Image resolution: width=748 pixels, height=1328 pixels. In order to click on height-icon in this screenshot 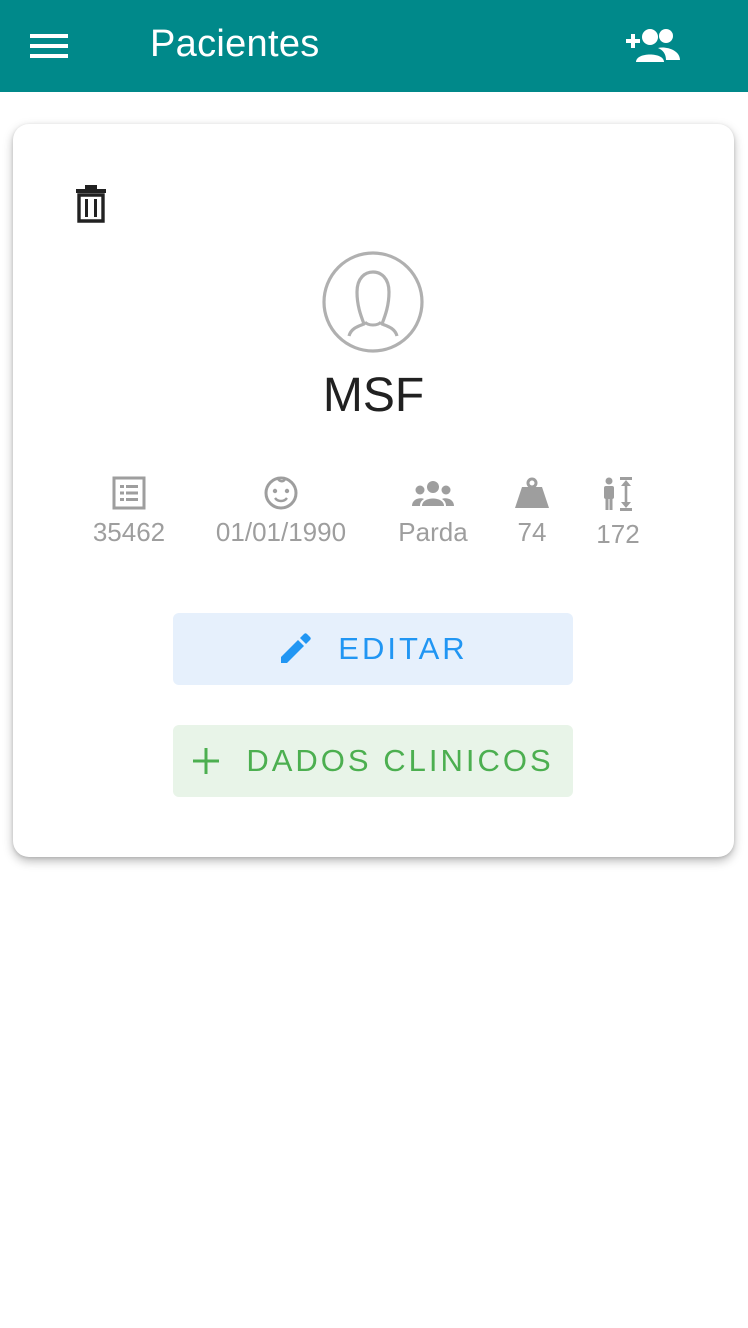, I will do `click(618, 494)`.